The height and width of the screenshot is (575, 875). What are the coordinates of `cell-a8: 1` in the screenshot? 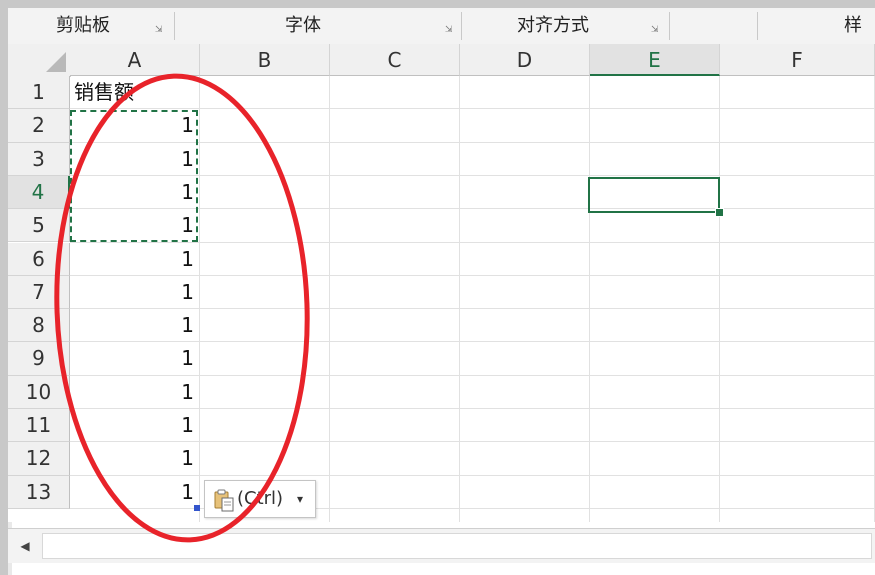 It's located at (132, 325).